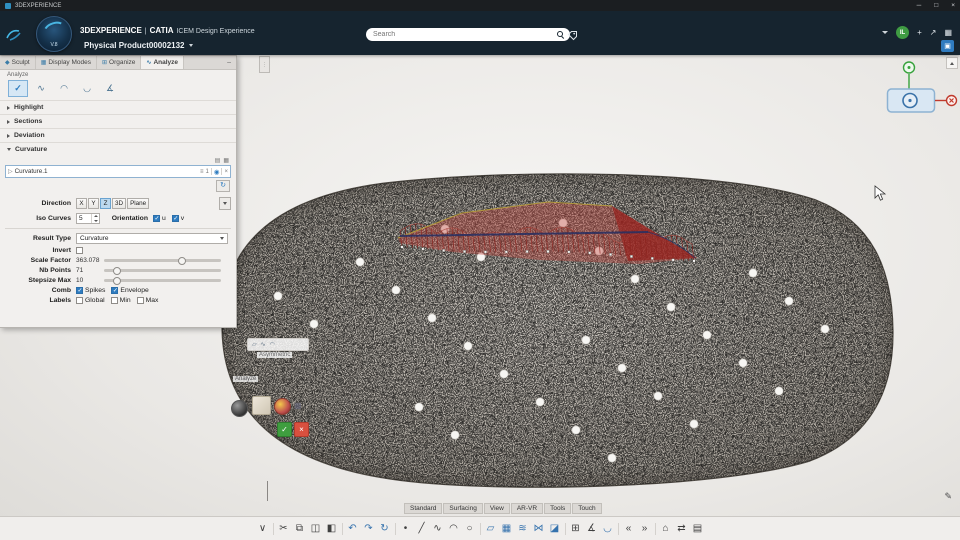 This screenshot has width=960, height=540. Describe the element at coordinates (952, 63) in the screenshot. I see `viewport-corner-button` at that location.